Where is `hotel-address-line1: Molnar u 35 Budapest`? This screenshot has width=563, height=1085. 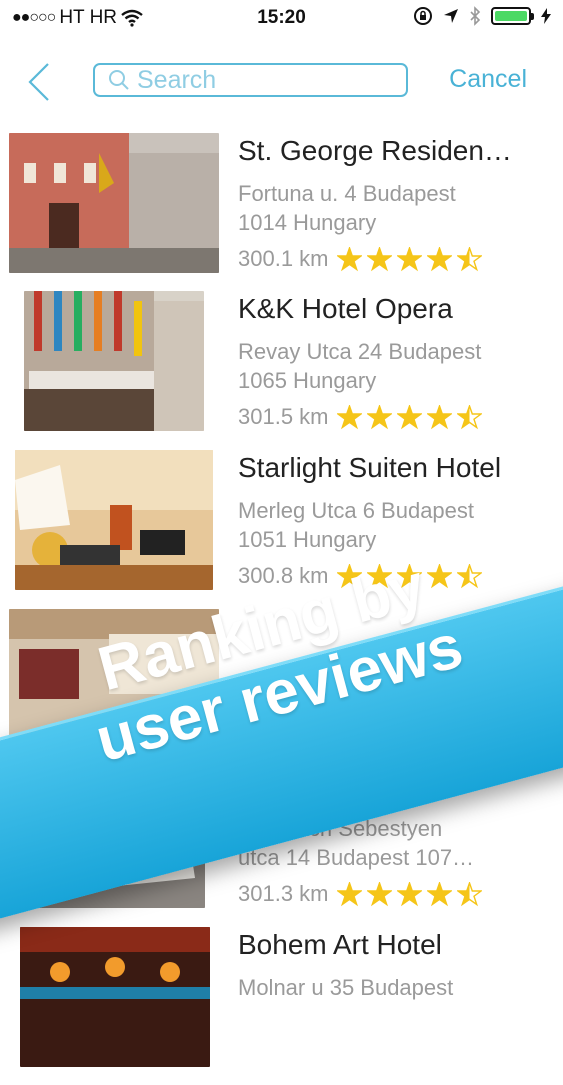
hotel-address-line1: Molnar u 35 Budapest is located at coordinates (346, 987).